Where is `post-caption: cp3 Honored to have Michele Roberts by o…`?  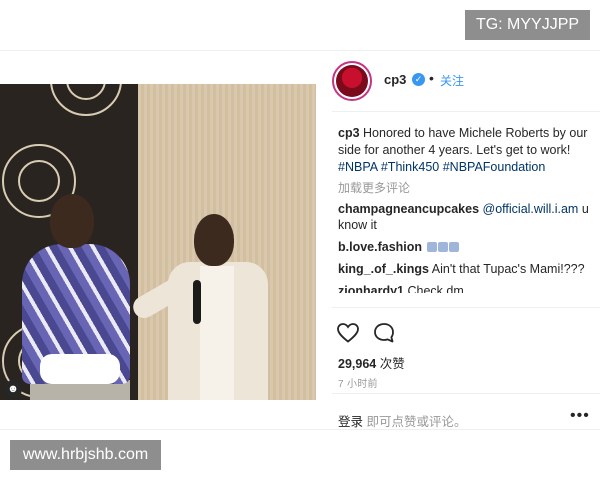
post-caption: cp3 Honored to have Michele Roberts by o… is located at coordinates (466, 150).